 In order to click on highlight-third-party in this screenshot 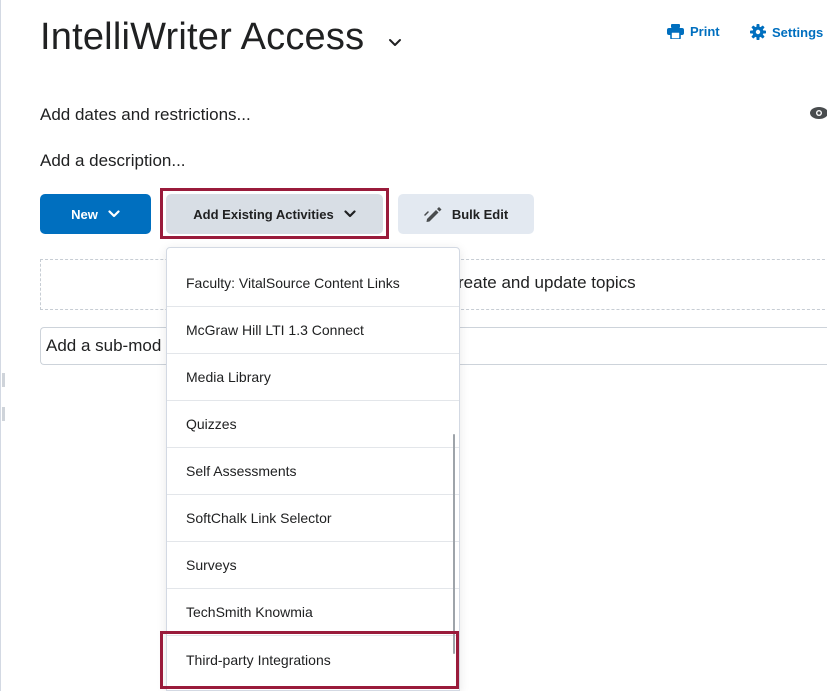, I will do `click(309, 660)`.